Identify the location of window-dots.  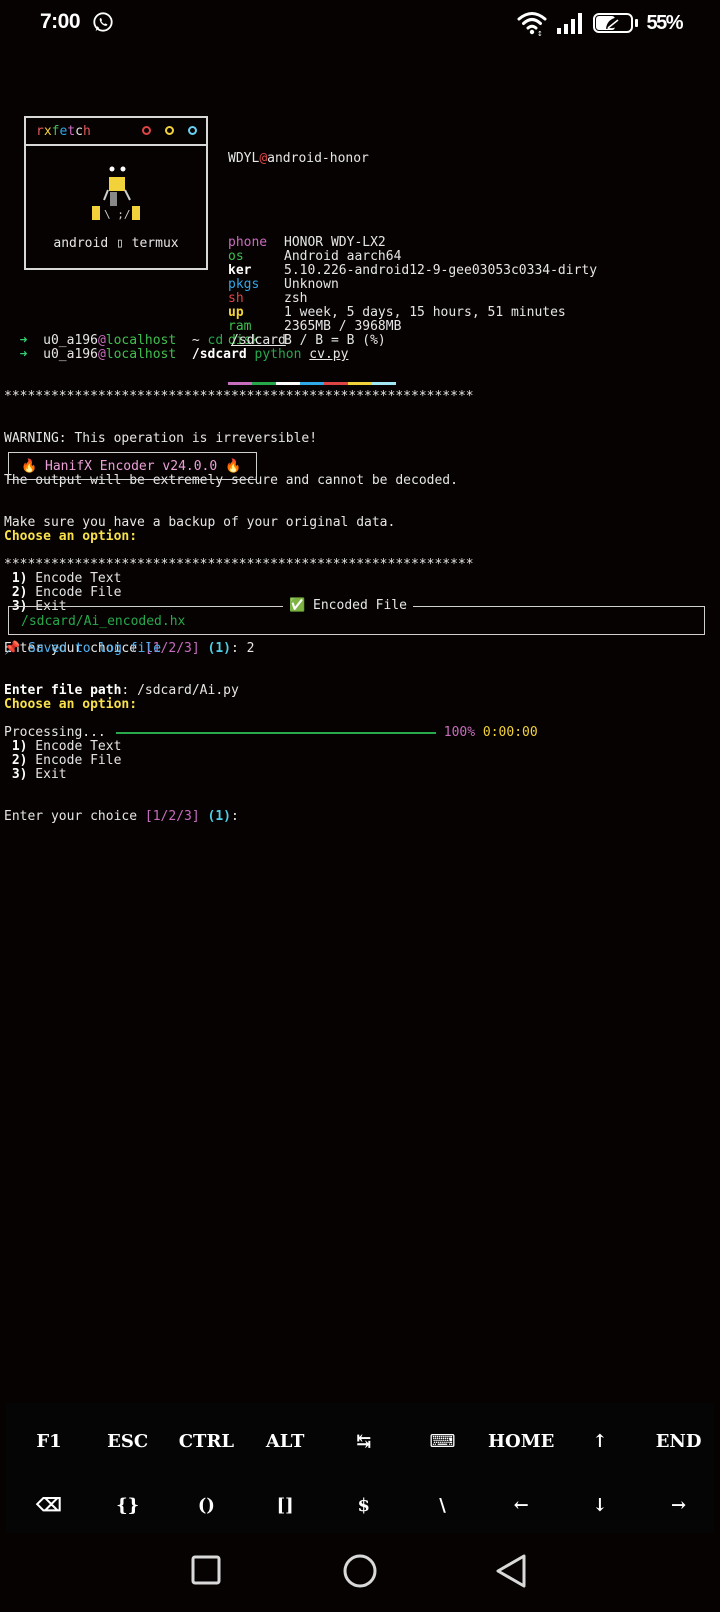
(169, 130).